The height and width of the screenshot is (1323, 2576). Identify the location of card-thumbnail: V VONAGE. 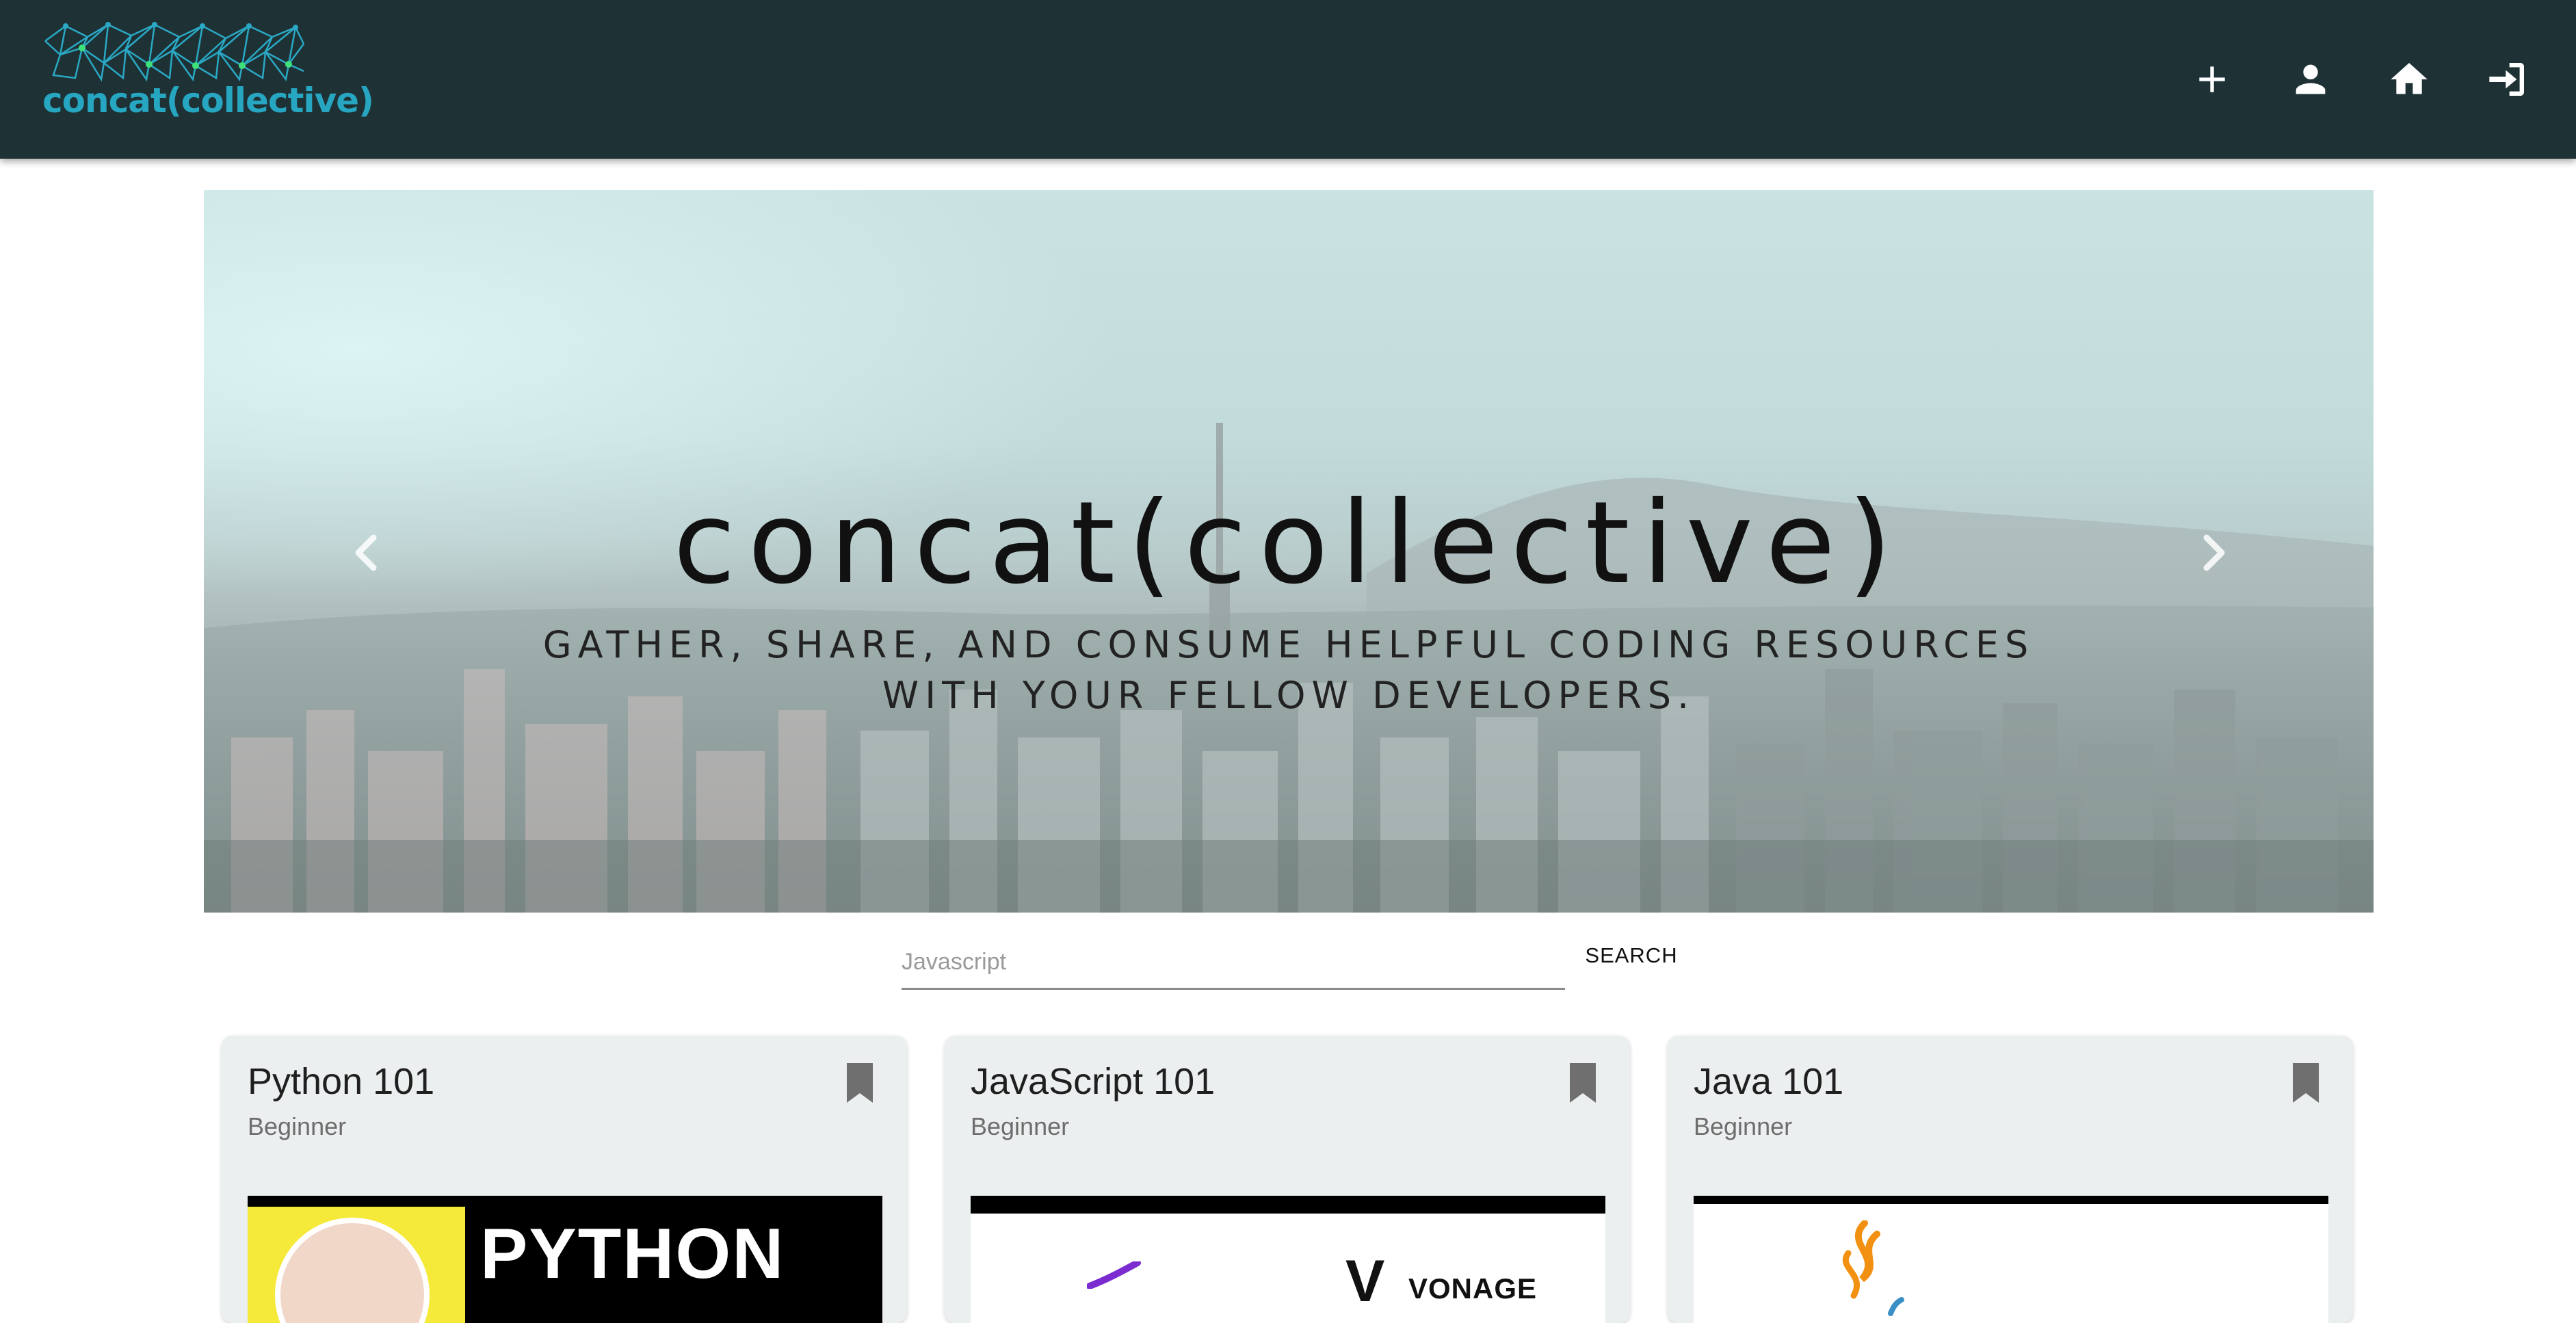
(1288, 1259).